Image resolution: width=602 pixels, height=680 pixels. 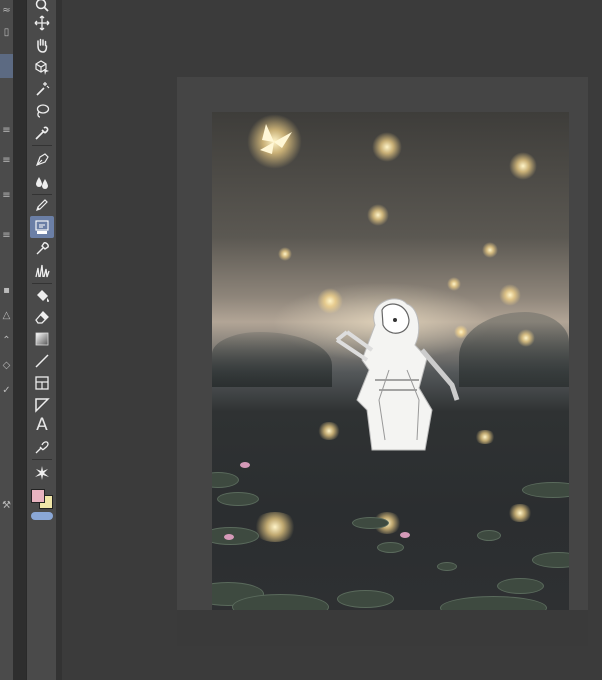 What do you see at coordinates (6, 291) in the screenshot?
I see `panel-lock-icon: ▪` at bounding box center [6, 291].